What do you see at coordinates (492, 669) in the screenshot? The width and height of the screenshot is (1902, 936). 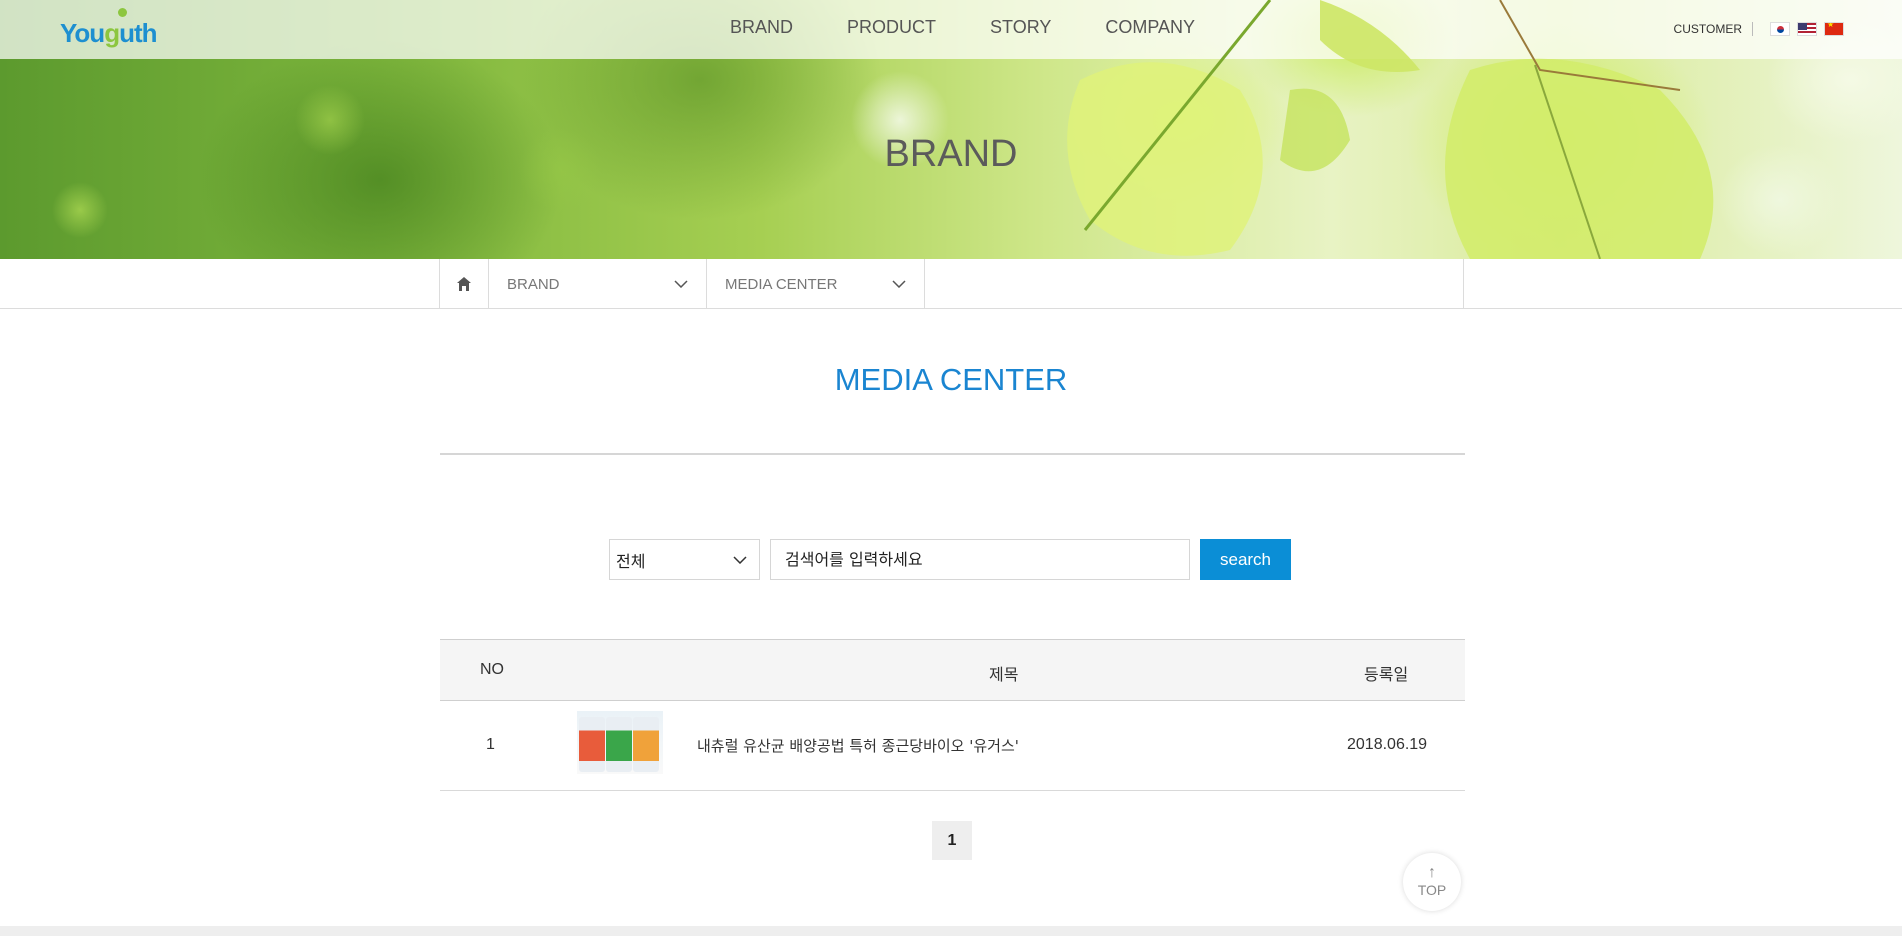 I see `header-no: NO` at bounding box center [492, 669].